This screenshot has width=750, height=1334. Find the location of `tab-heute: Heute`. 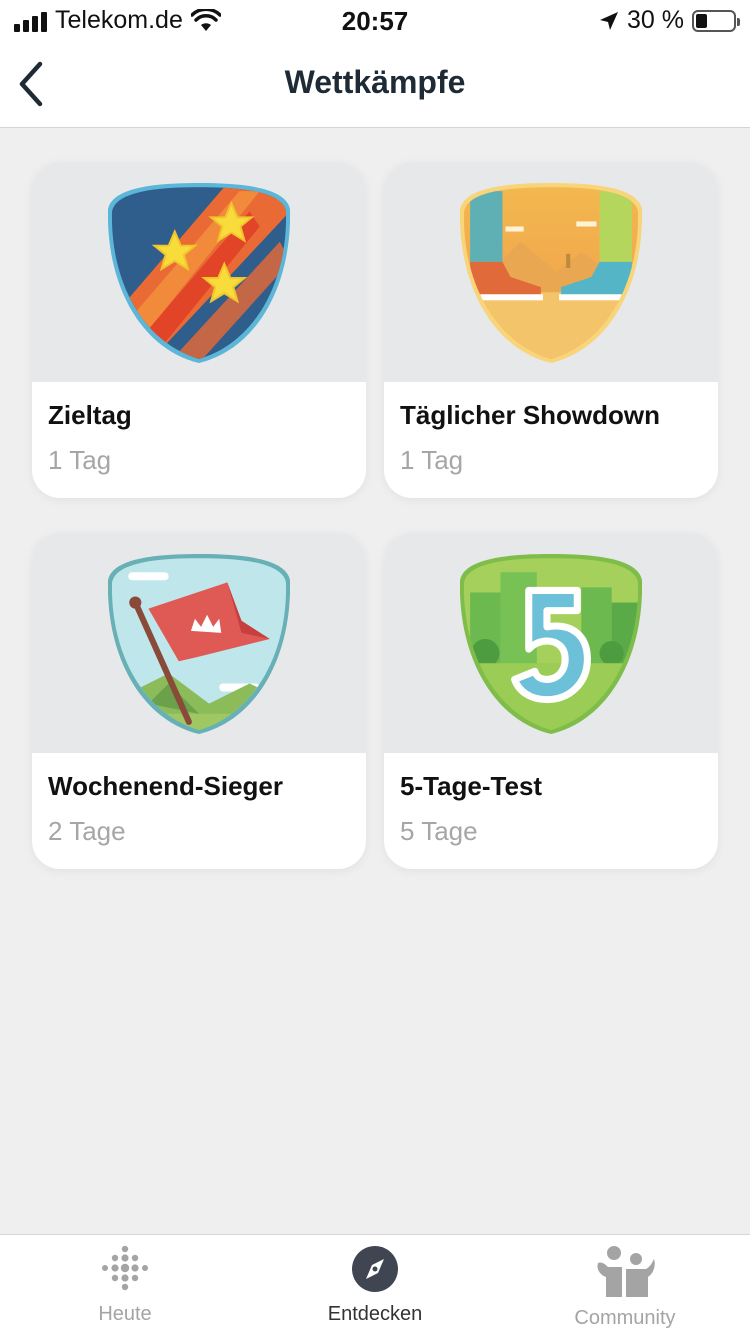

tab-heute: Heute is located at coordinates (125, 1289).